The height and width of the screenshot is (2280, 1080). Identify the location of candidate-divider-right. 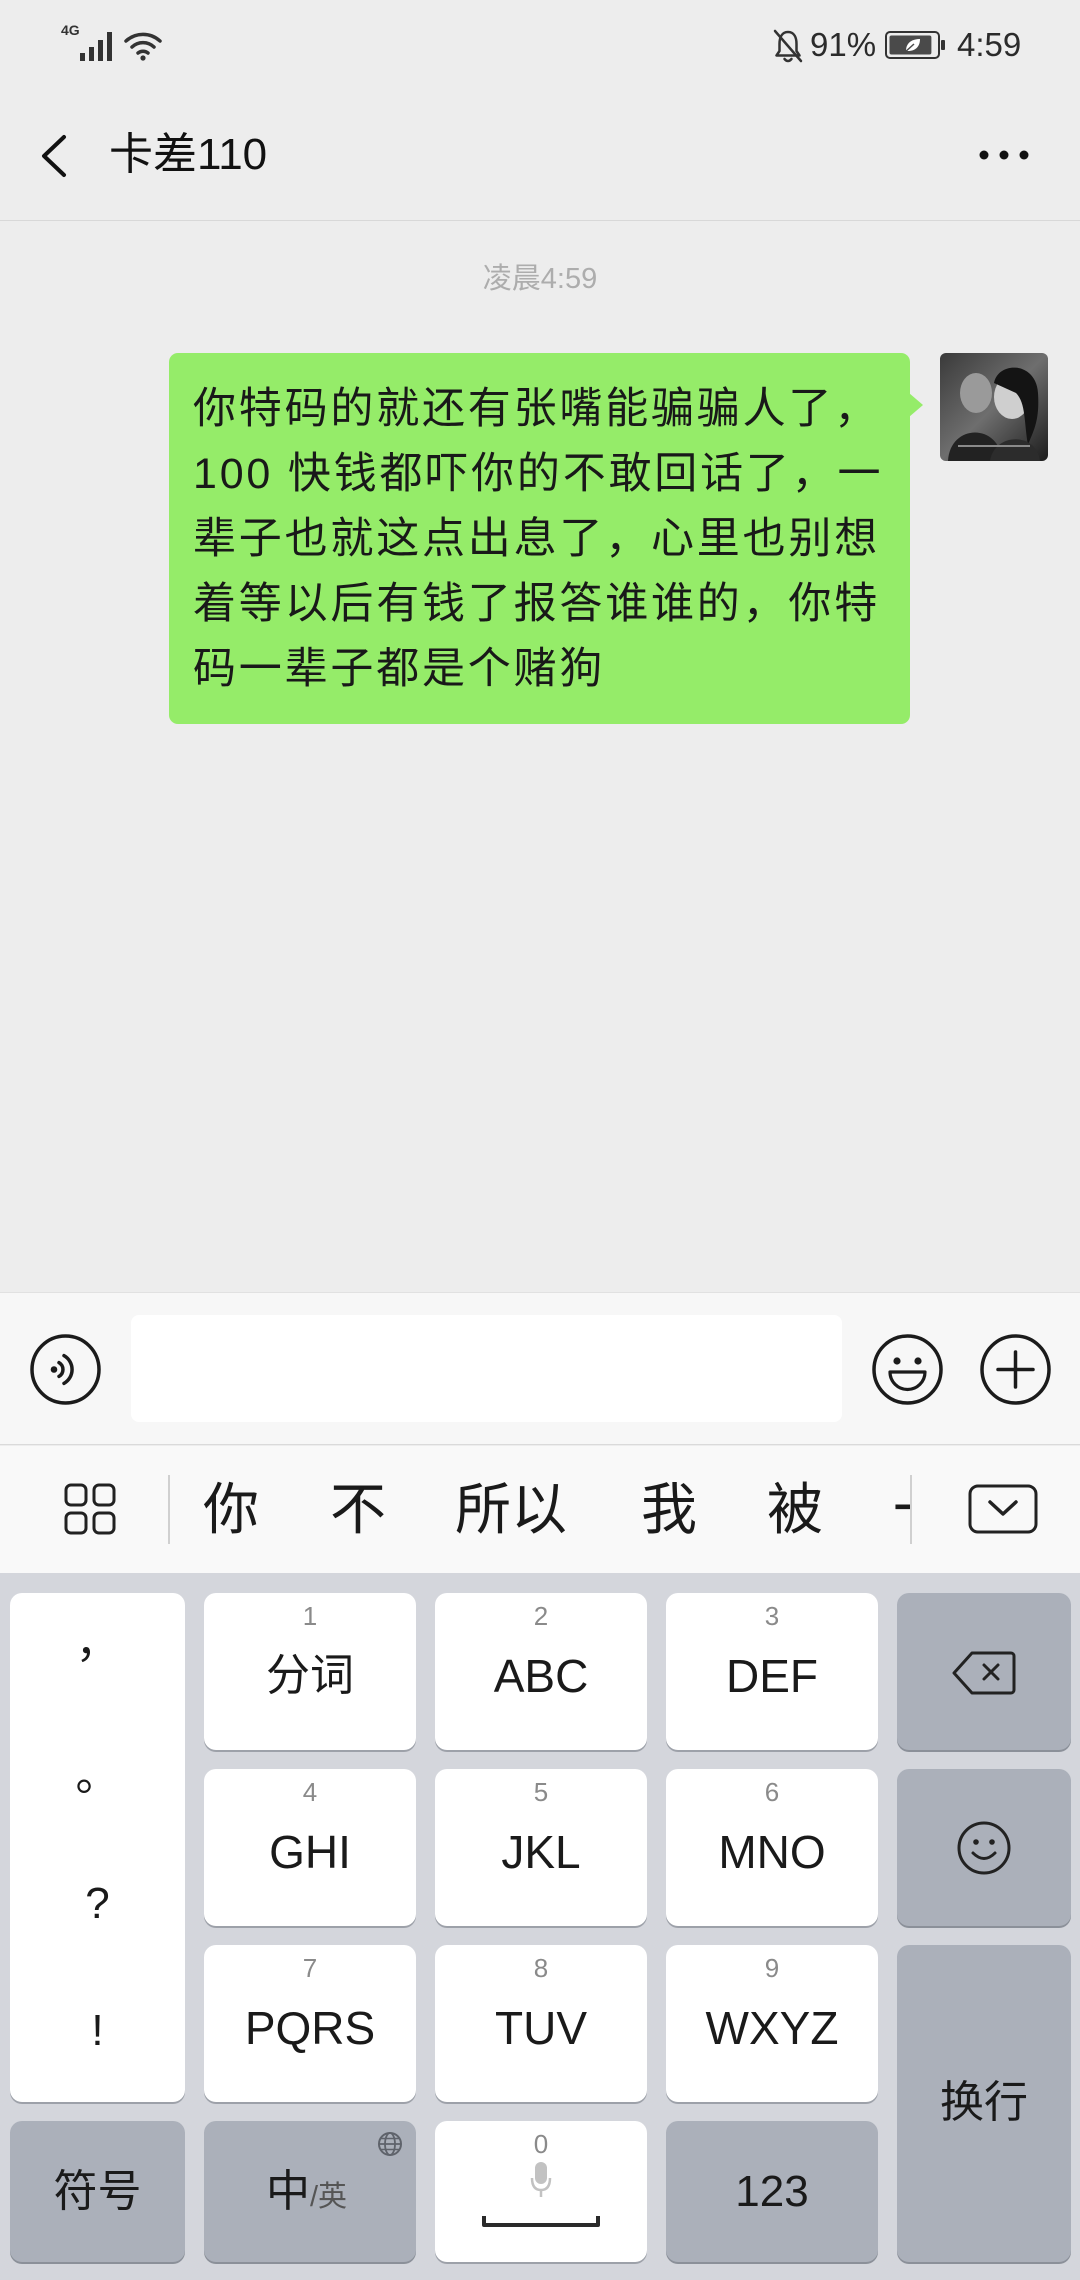
(911, 1509).